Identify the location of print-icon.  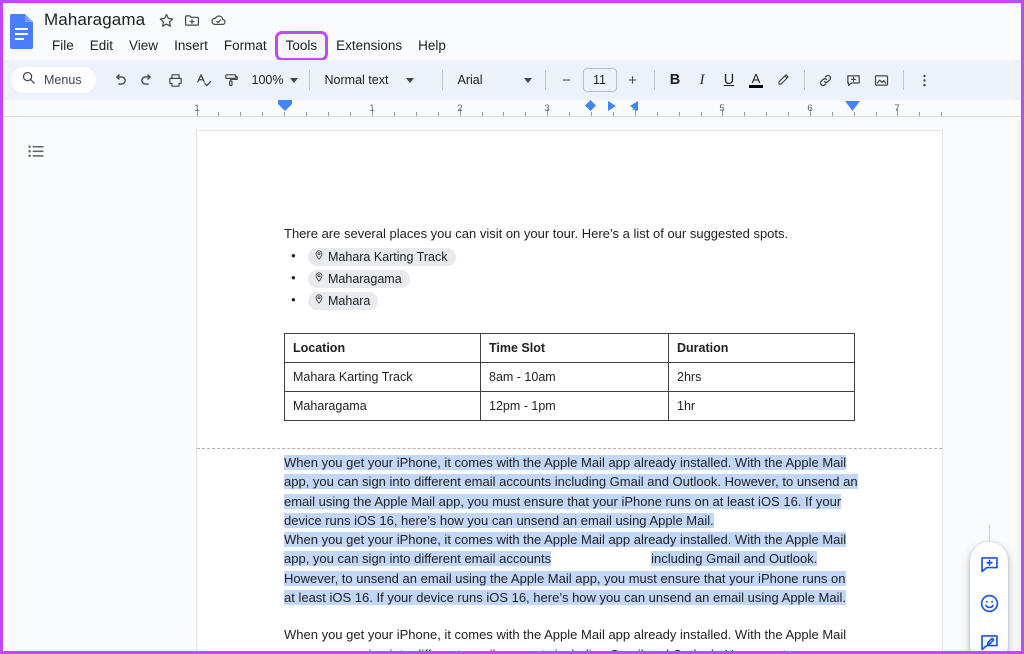
(176, 80).